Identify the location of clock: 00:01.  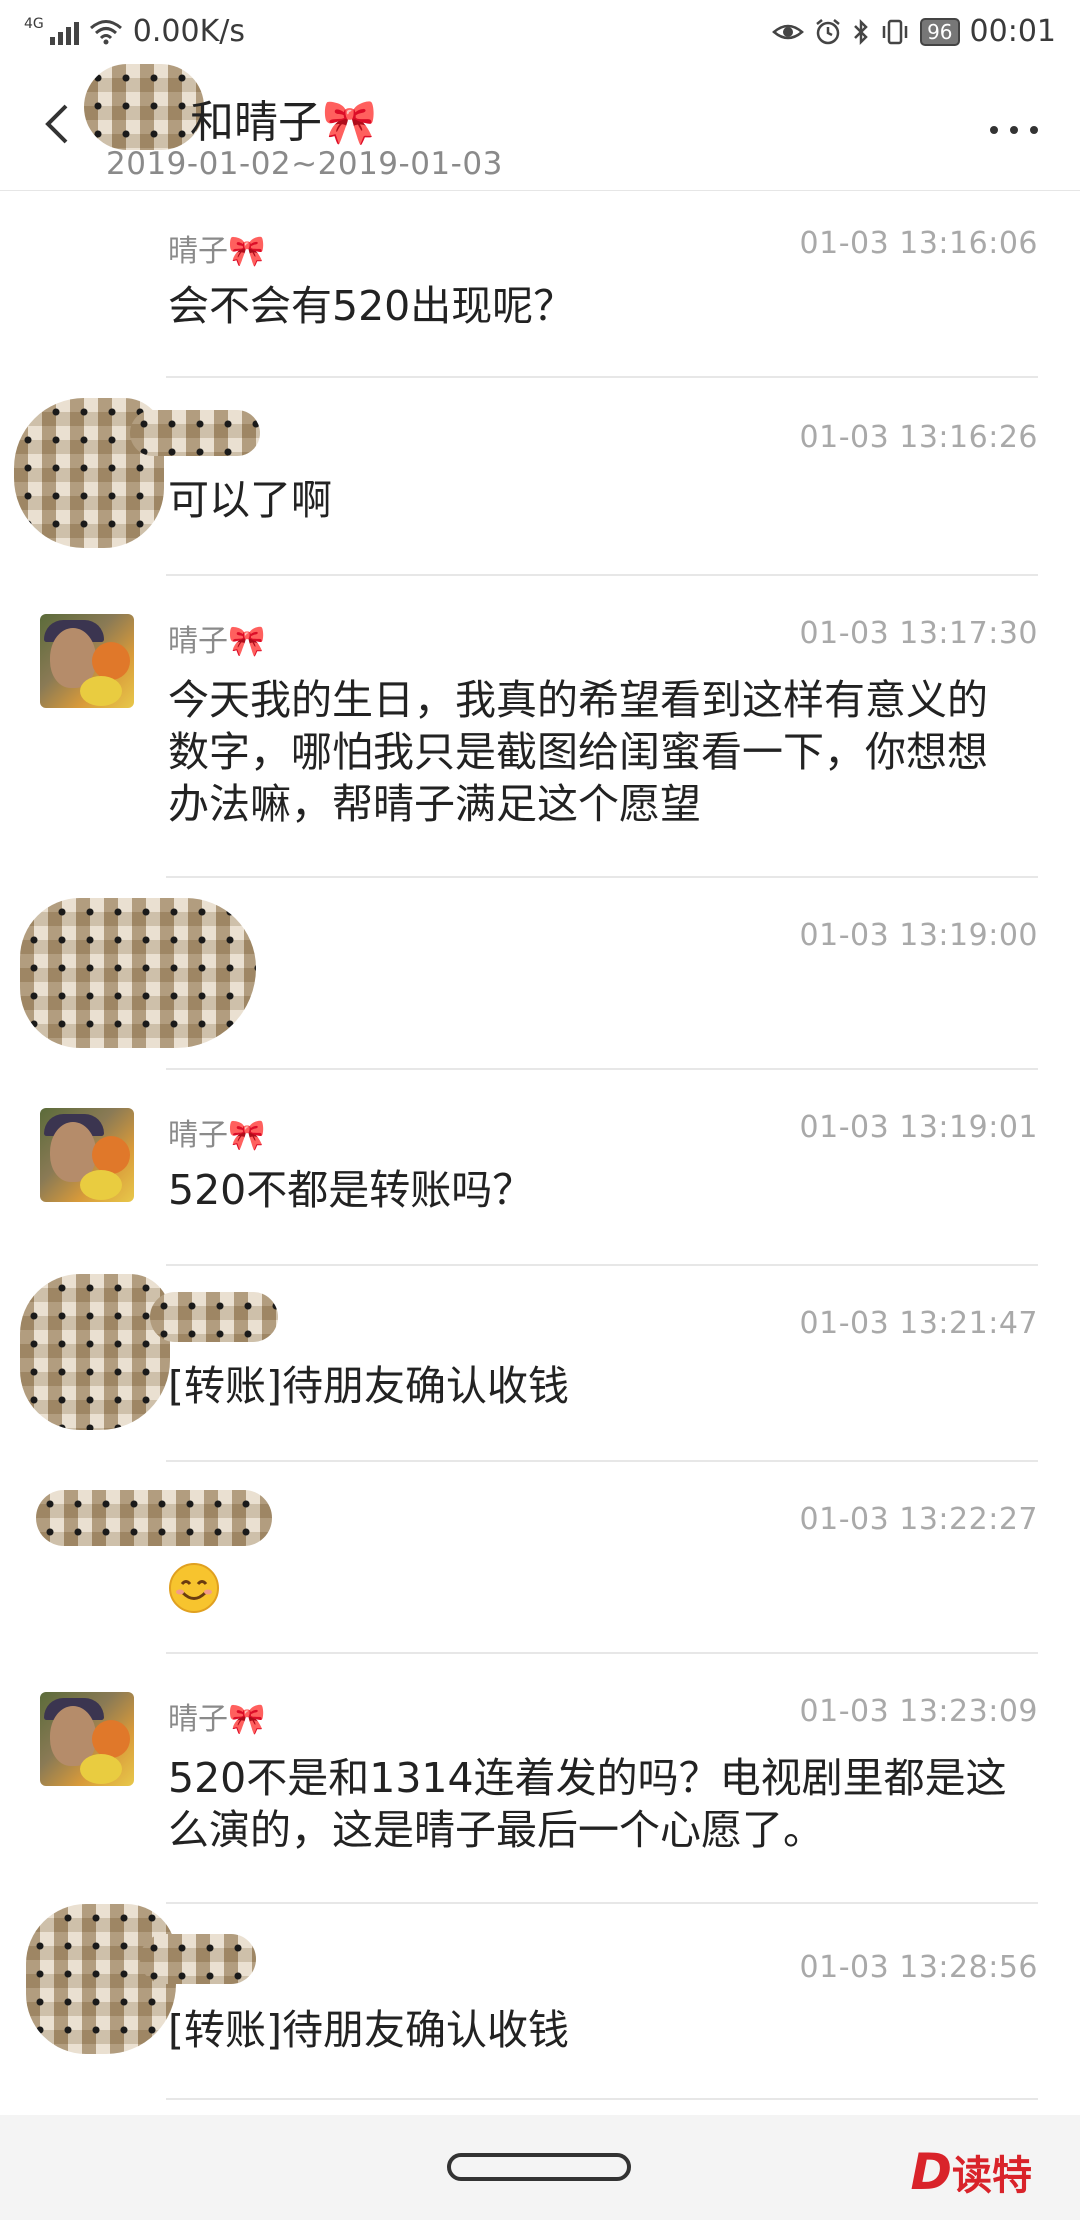
(1012, 31).